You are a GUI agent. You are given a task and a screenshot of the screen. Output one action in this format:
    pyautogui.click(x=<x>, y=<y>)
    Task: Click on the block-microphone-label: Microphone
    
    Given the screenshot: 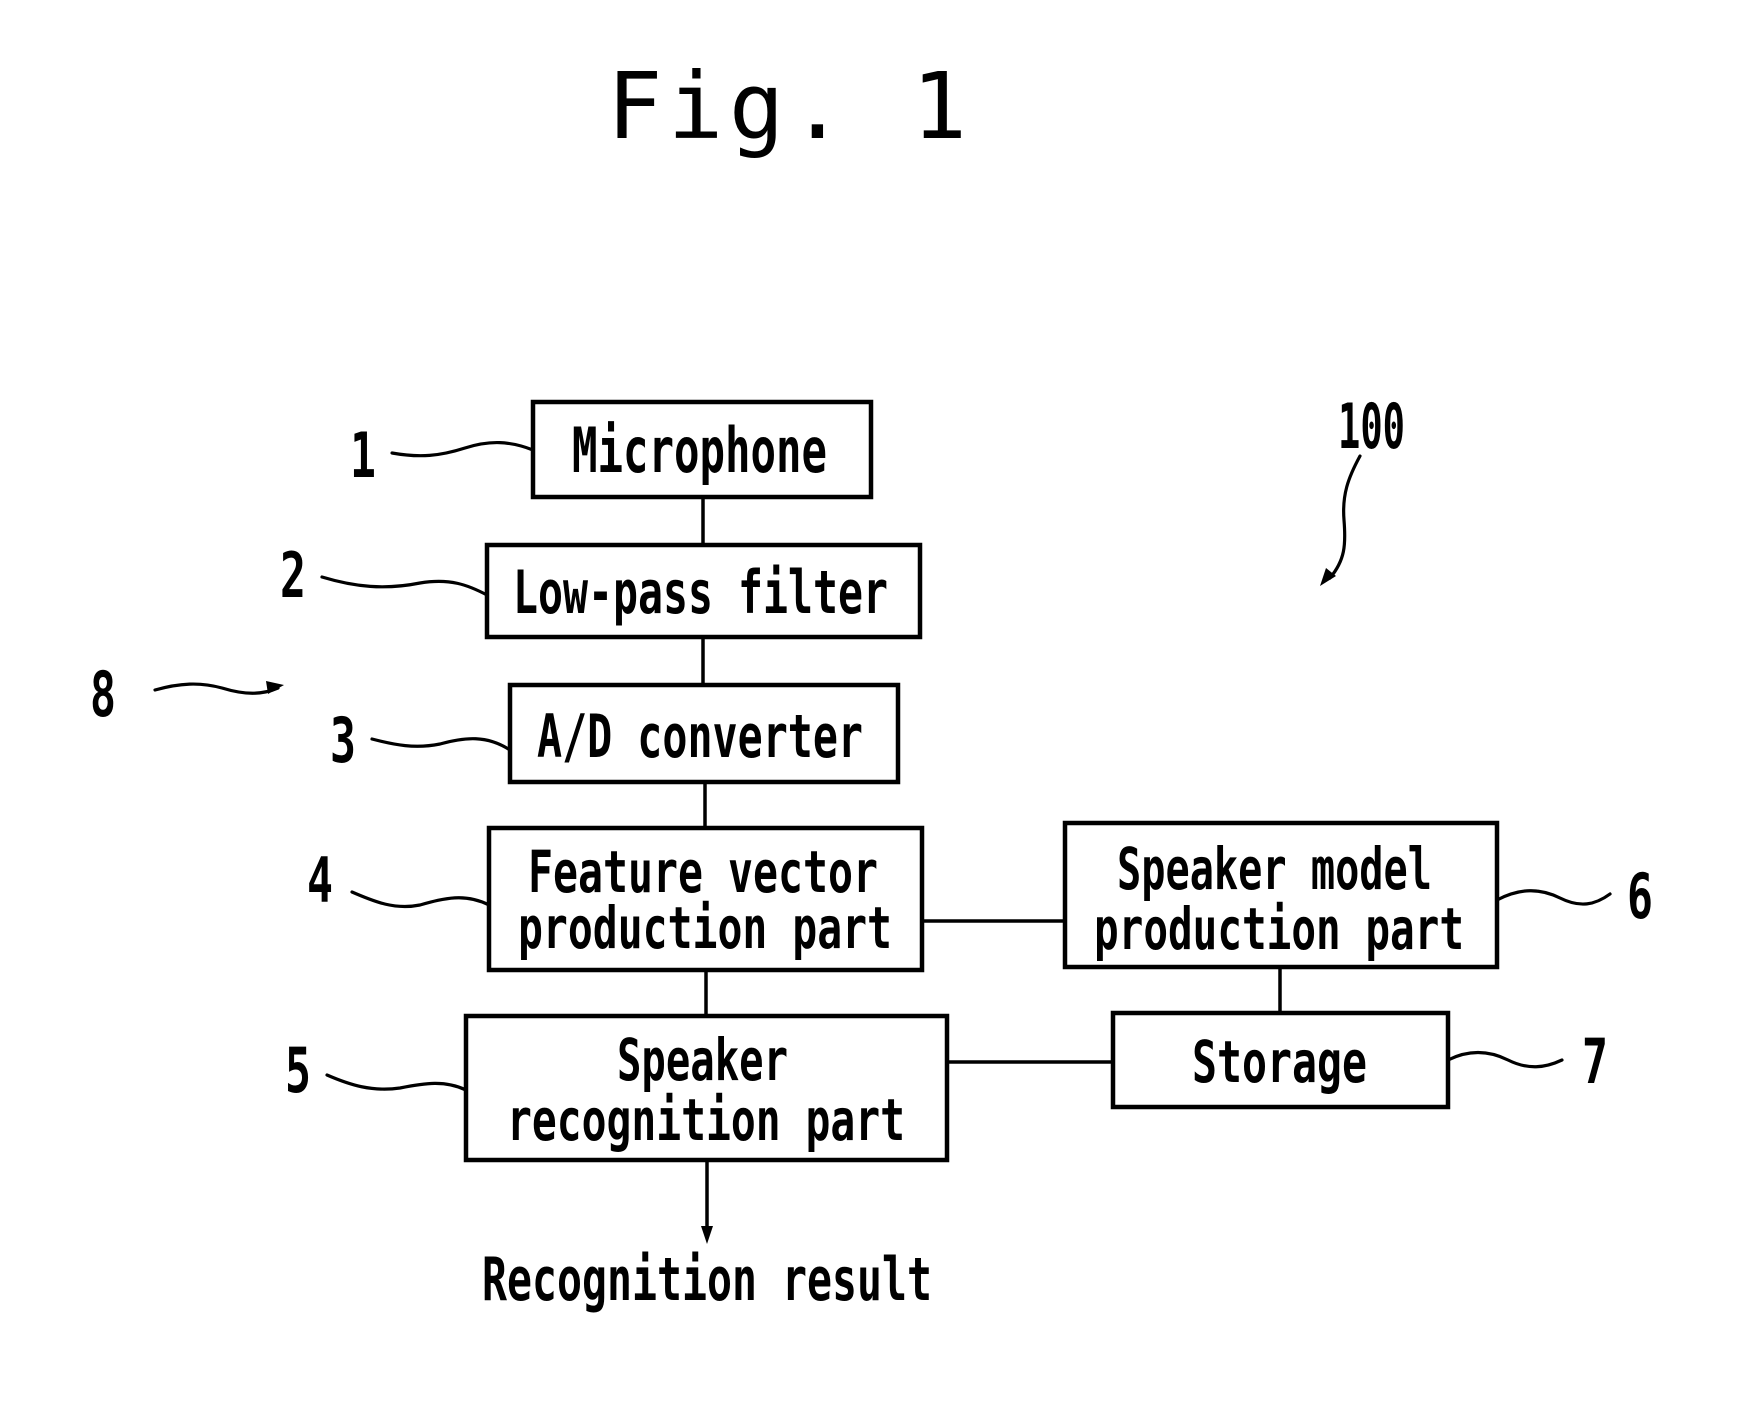 What is the action you would take?
    pyautogui.click(x=699, y=450)
    